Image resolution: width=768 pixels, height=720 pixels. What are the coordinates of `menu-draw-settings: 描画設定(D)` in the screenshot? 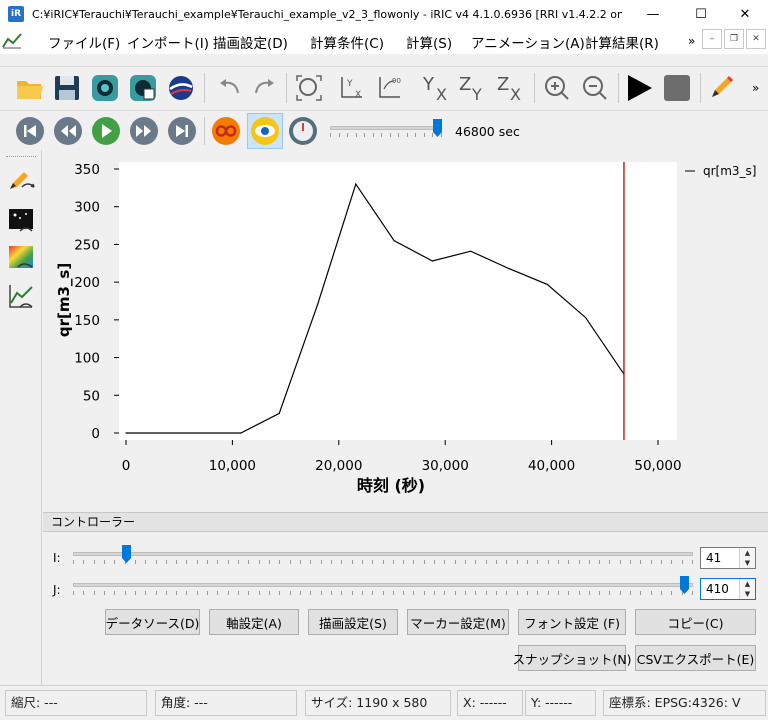 It's located at (250, 42).